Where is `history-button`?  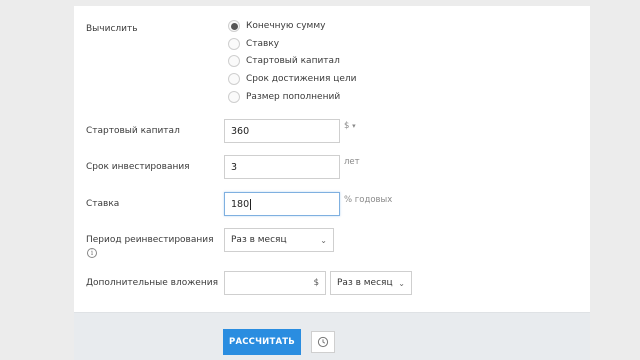 history-button is located at coordinates (323, 342).